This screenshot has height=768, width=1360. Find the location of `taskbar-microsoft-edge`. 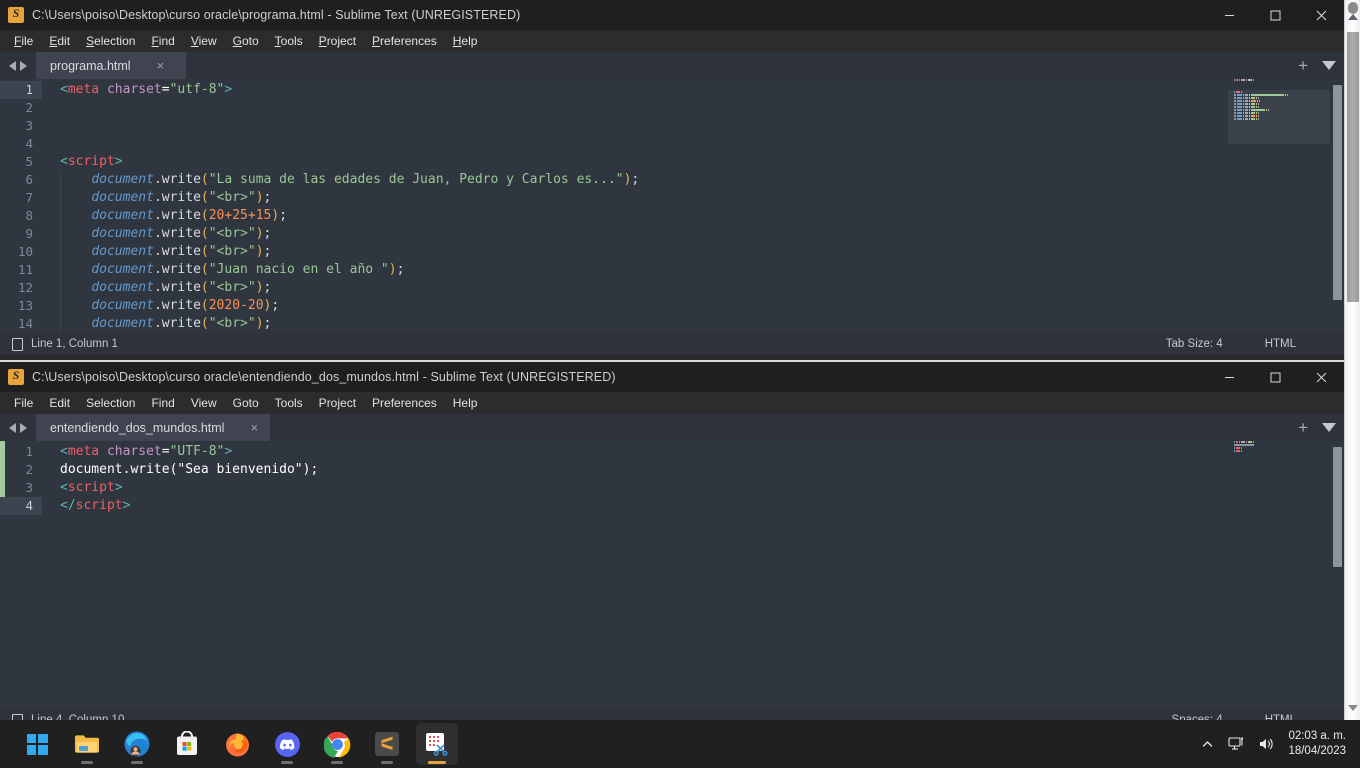

taskbar-microsoft-edge is located at coordinates (137, 744).